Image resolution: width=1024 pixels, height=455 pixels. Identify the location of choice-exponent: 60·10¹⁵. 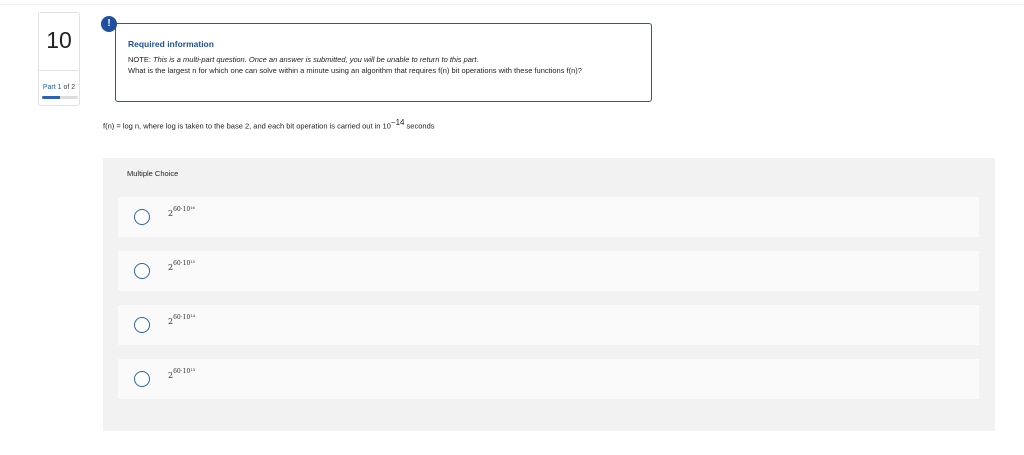
(184, 263).